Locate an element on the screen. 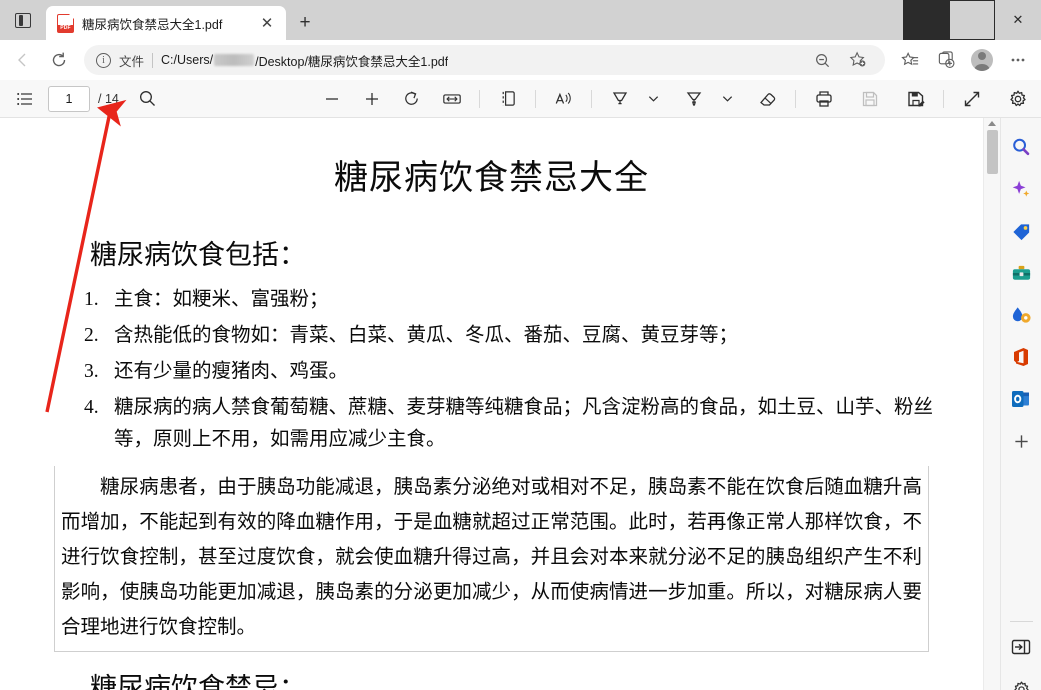  list-item-number: 3. is located at coordinates (91, 371).